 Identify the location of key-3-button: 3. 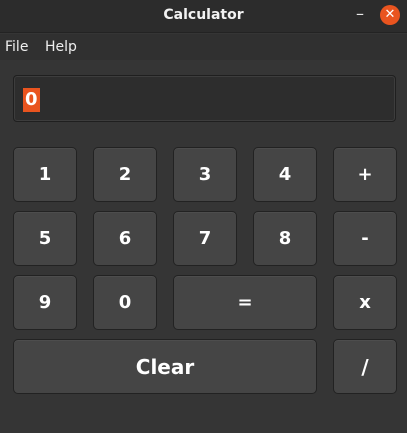
(205, 174).